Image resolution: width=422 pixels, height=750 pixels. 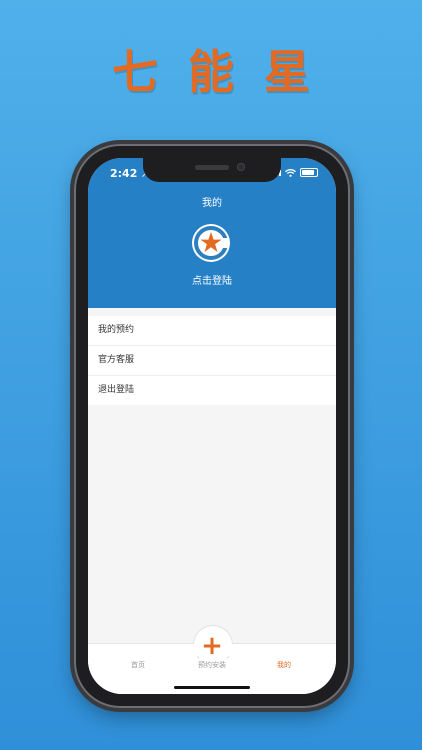 I want to click on wifi-icon, so click(x=290, y=172).